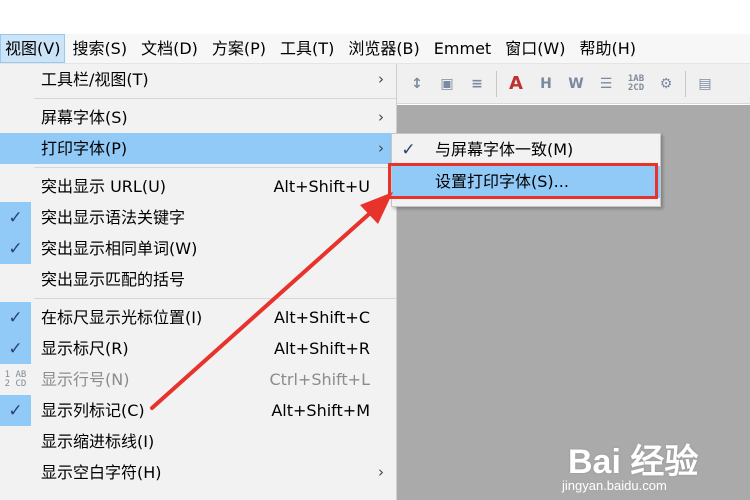 This screenshot has height=500, width=750. Describe the element at coordinates (101, 472) in the screenshot. I see `menu-item-label: 显示空白字符(H)` at that location.